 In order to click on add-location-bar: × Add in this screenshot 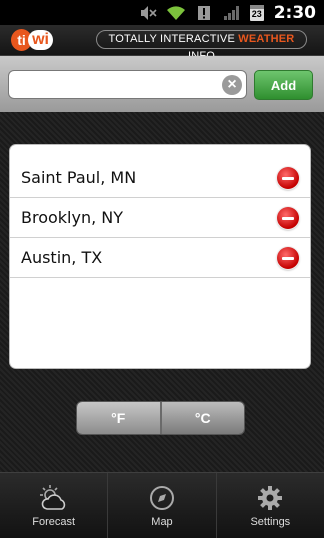, I will do `click(162, 84)`.